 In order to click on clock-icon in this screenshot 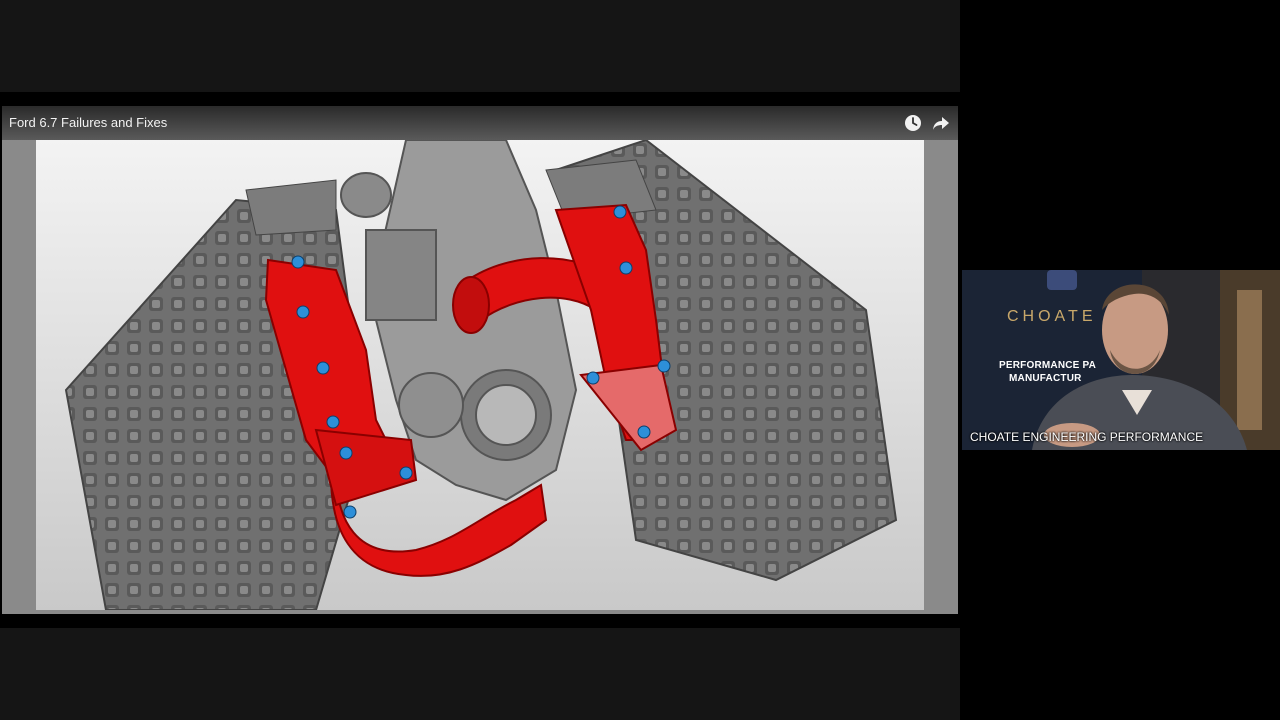, I will do `click(913, 123)`.